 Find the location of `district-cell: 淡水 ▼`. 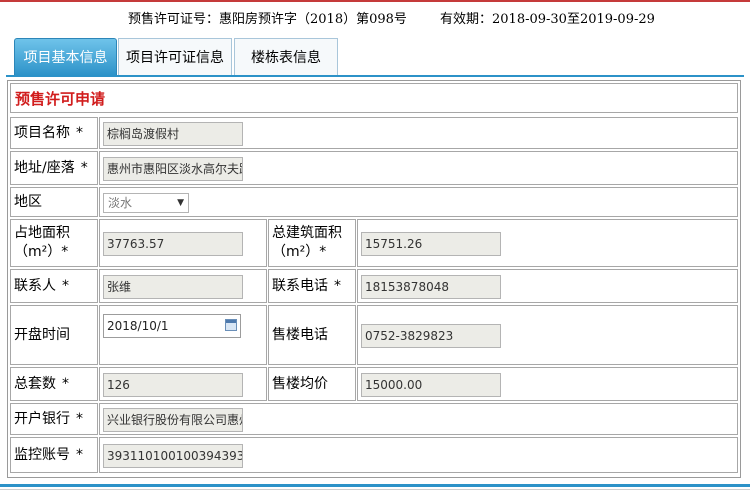

district-cell: 淡水 ▼ is located at coordinates (418, 202).